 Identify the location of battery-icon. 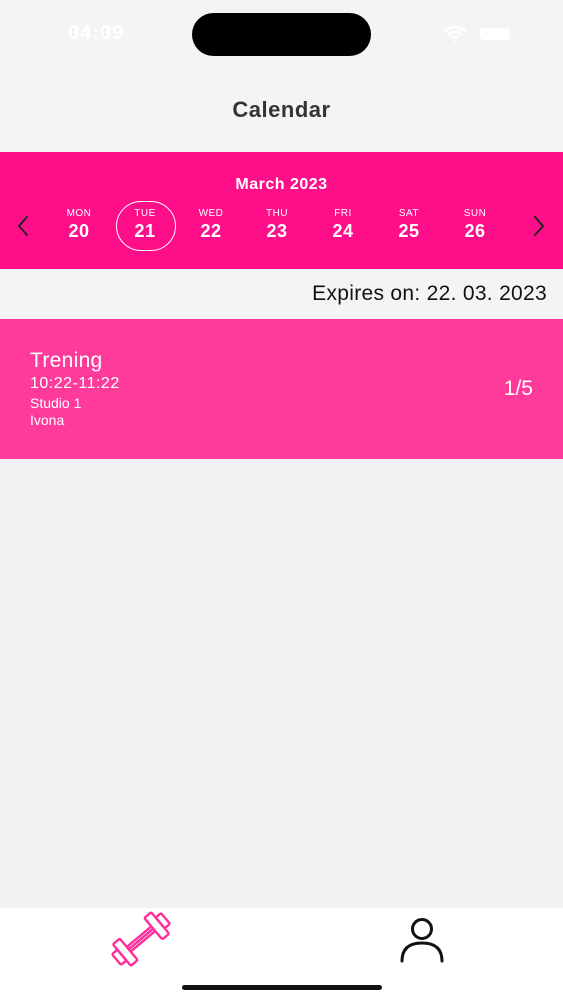
(495, 34).